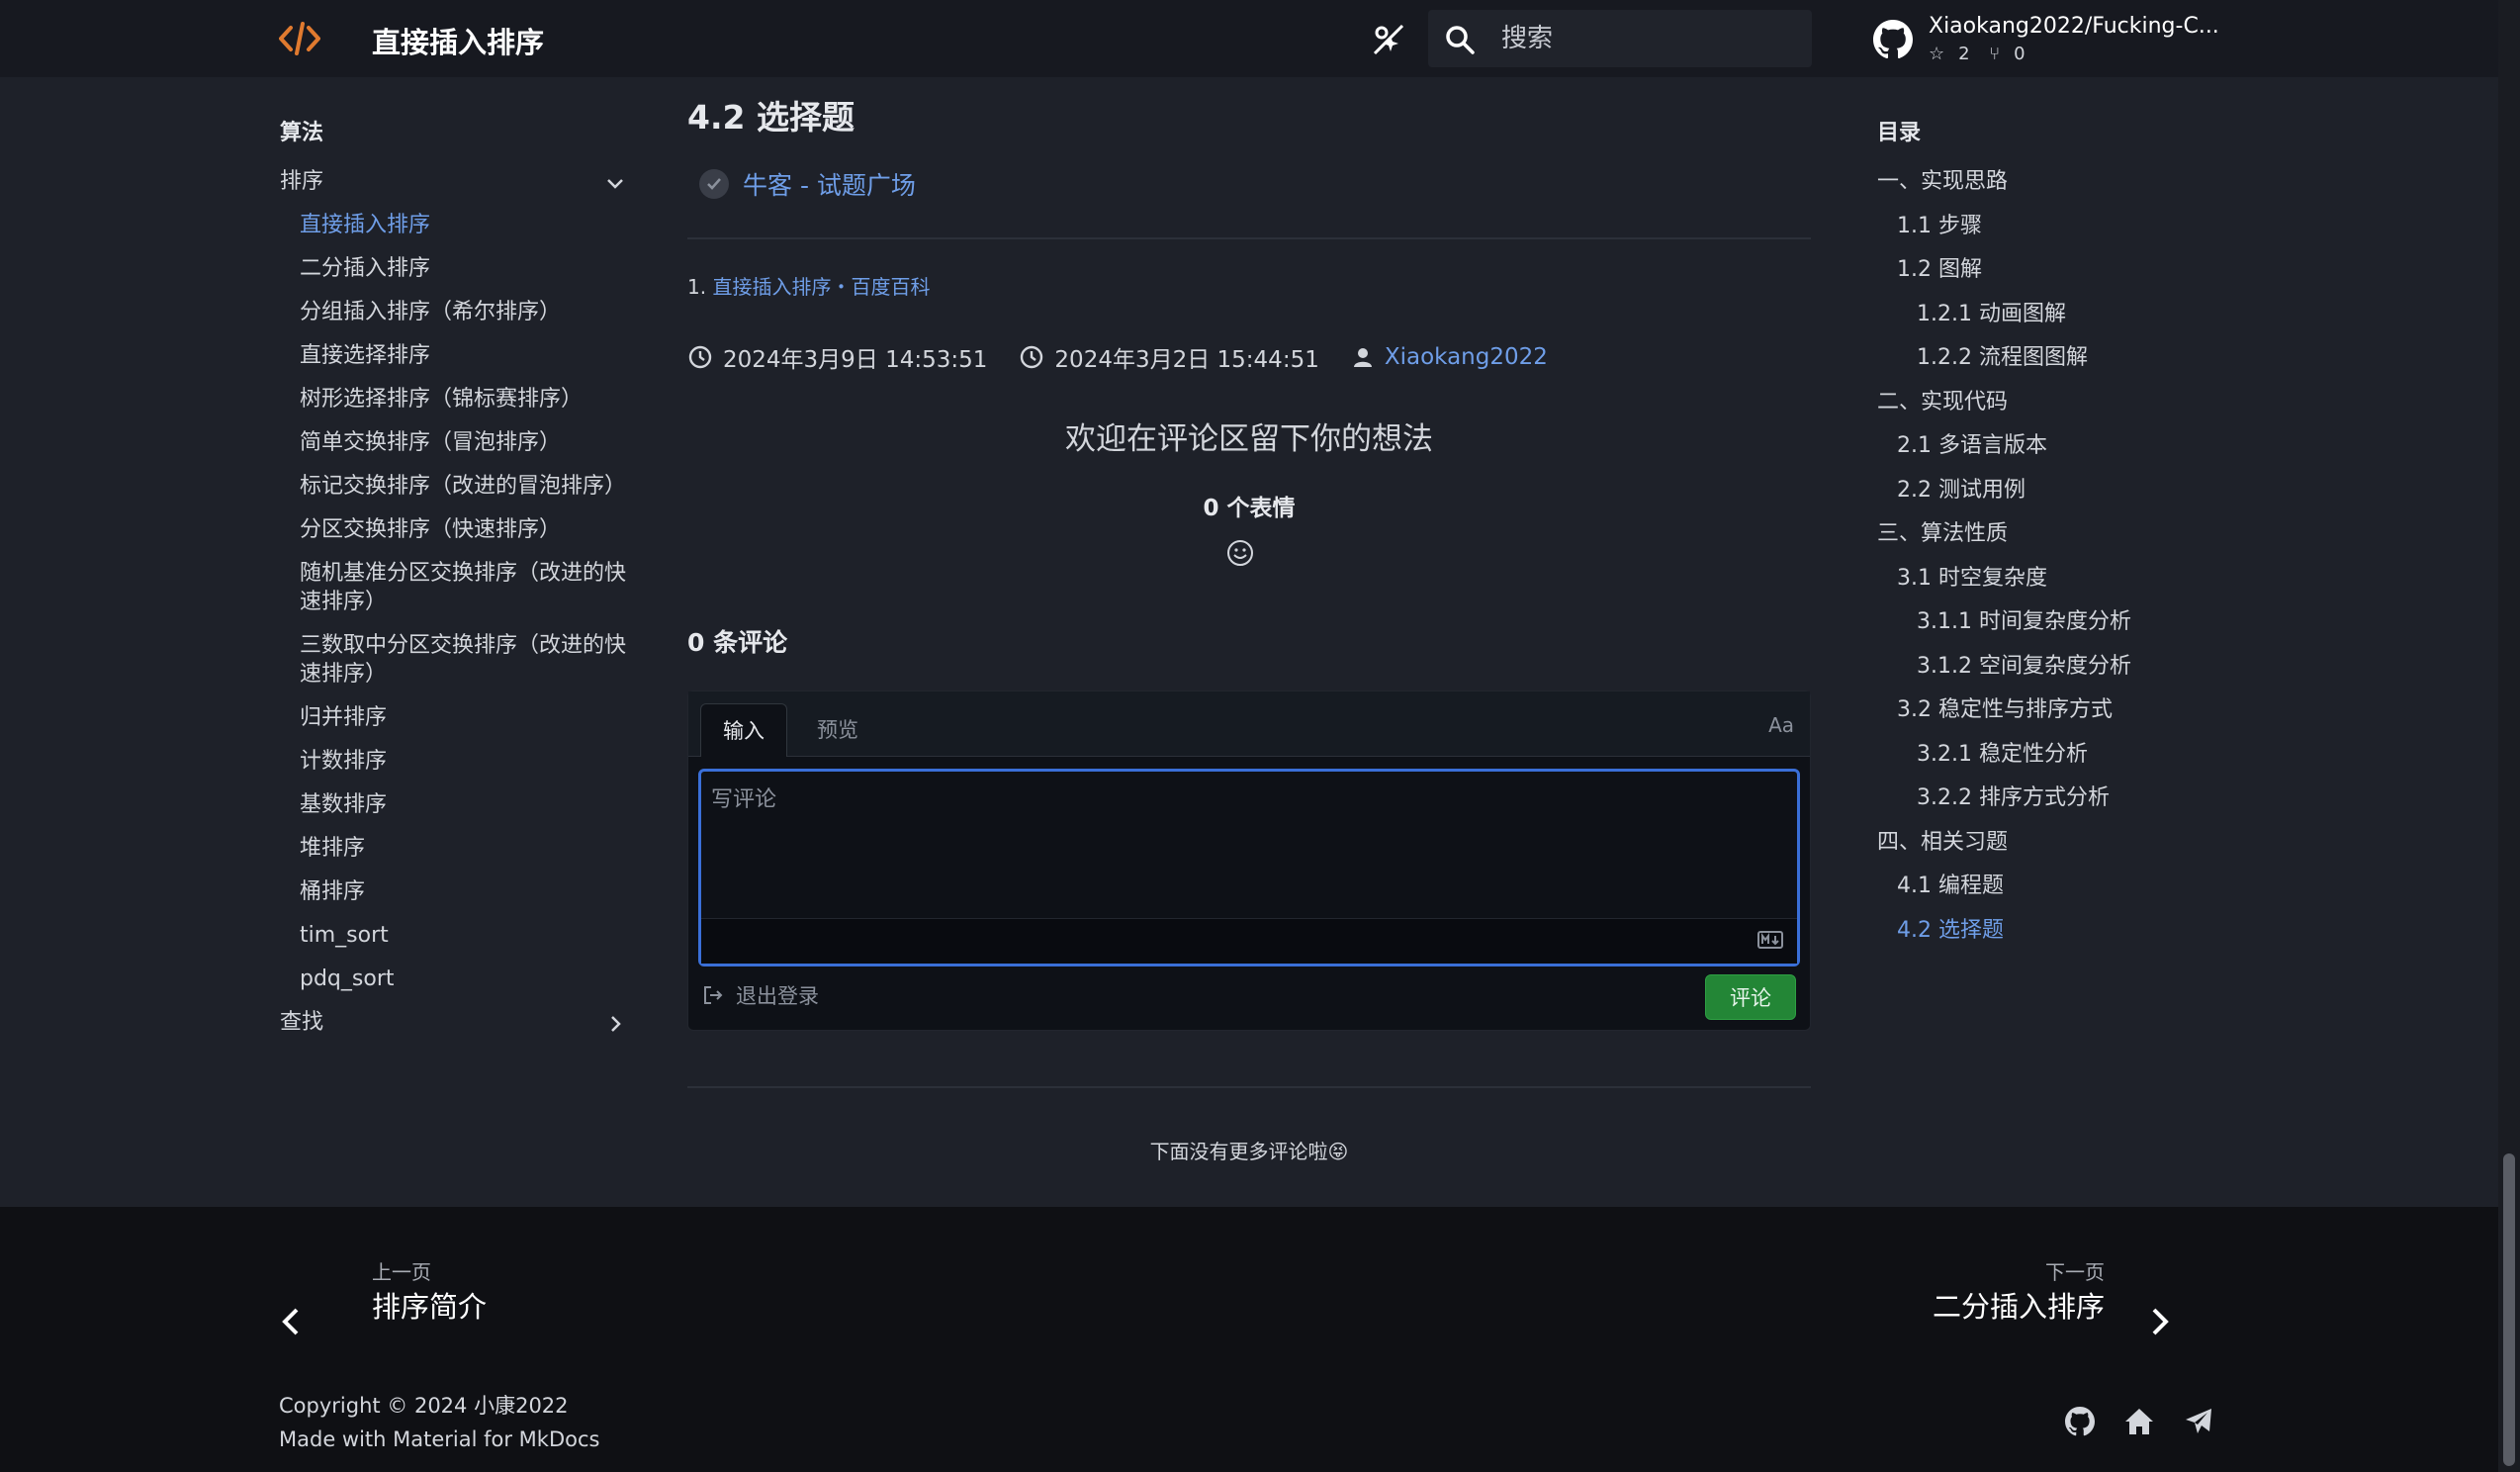  Describe the element at coordinates (2065, 447) in the screenshot. I see `toc-item: 2.1 多语言版本` at that location.